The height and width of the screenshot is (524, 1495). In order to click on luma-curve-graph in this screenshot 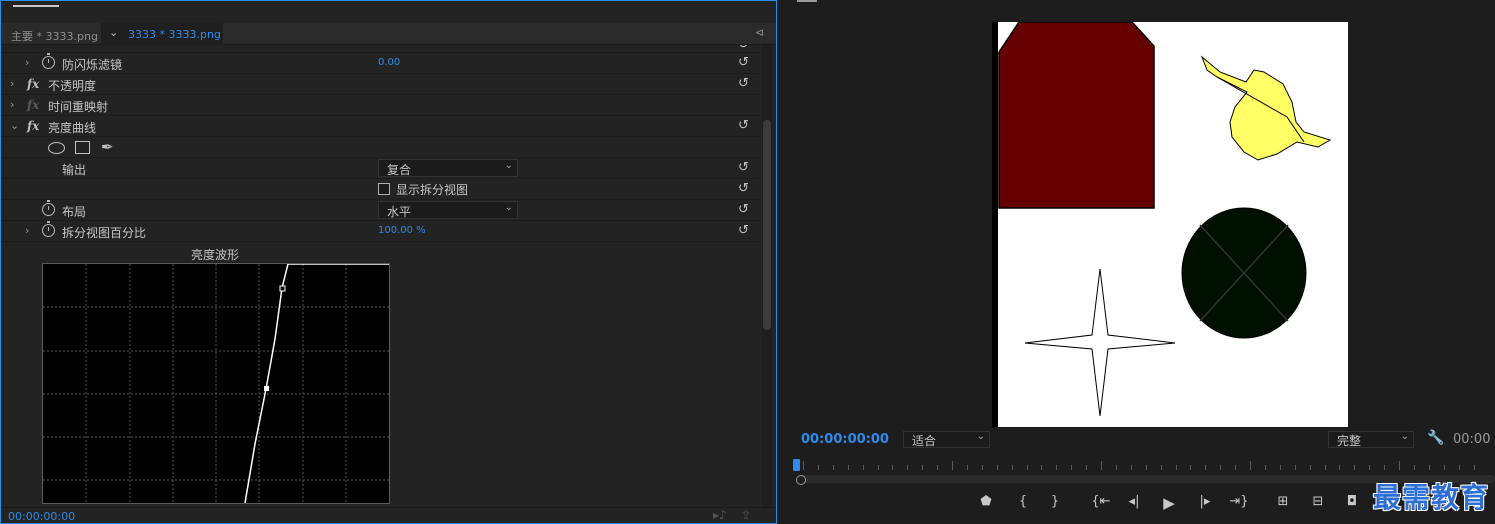, I will do `click(216, 383)`.